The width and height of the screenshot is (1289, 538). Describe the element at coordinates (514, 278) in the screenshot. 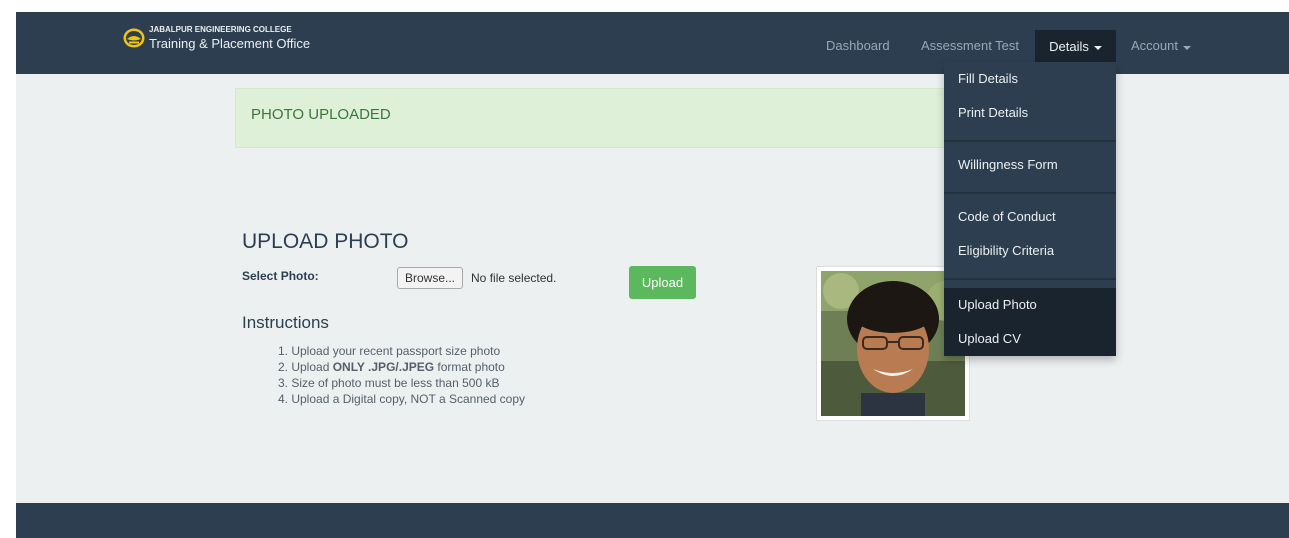

I see `file-status-text: No file selected.` at that location.